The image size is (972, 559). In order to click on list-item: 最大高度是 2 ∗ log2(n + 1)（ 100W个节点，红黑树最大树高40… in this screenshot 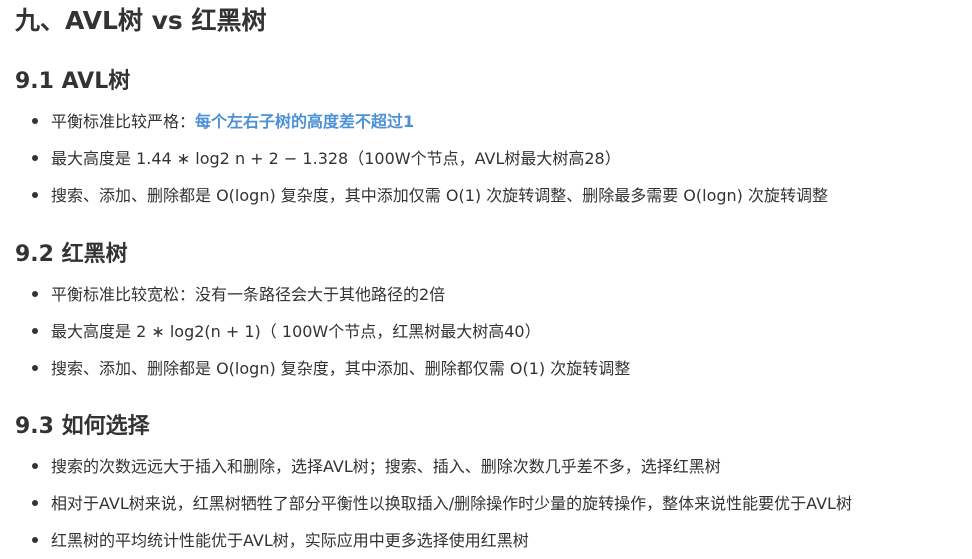, I will do `click(286, 332)`.